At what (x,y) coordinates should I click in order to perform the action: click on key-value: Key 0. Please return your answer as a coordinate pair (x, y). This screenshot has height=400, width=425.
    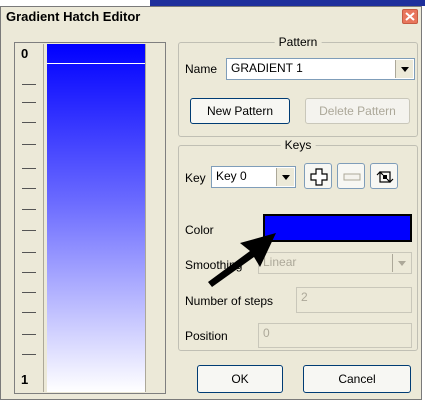
    Looking at the image, I should click on (231, 176).